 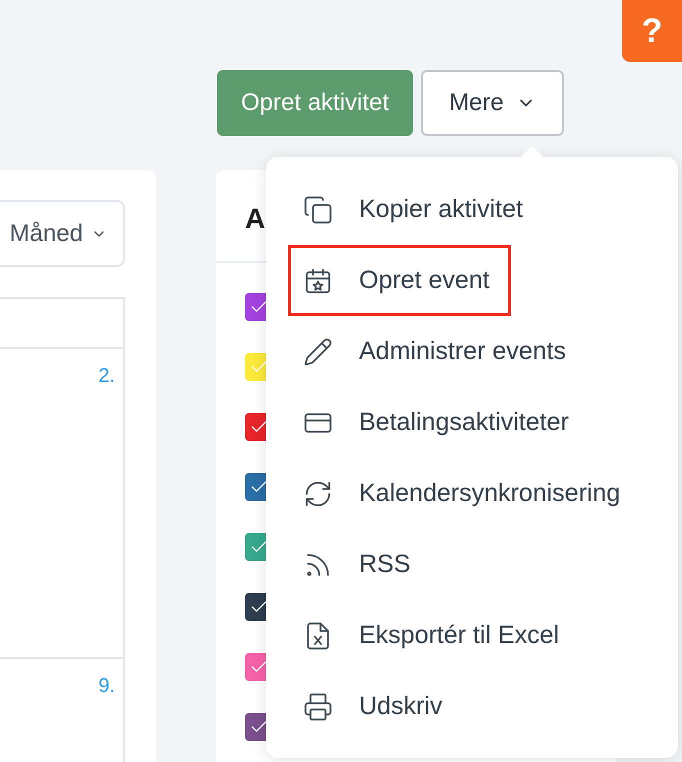 What do you see at coordinates (492, 103) in the screenshot?
I see `more-button: Mere` at bounding box center [492, 103].